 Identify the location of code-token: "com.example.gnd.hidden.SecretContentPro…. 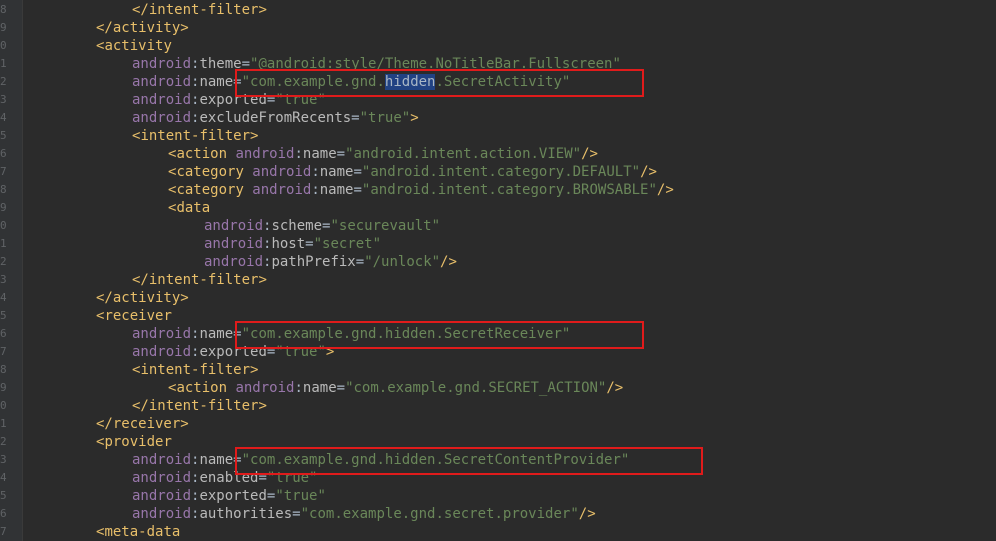
(435, 460).